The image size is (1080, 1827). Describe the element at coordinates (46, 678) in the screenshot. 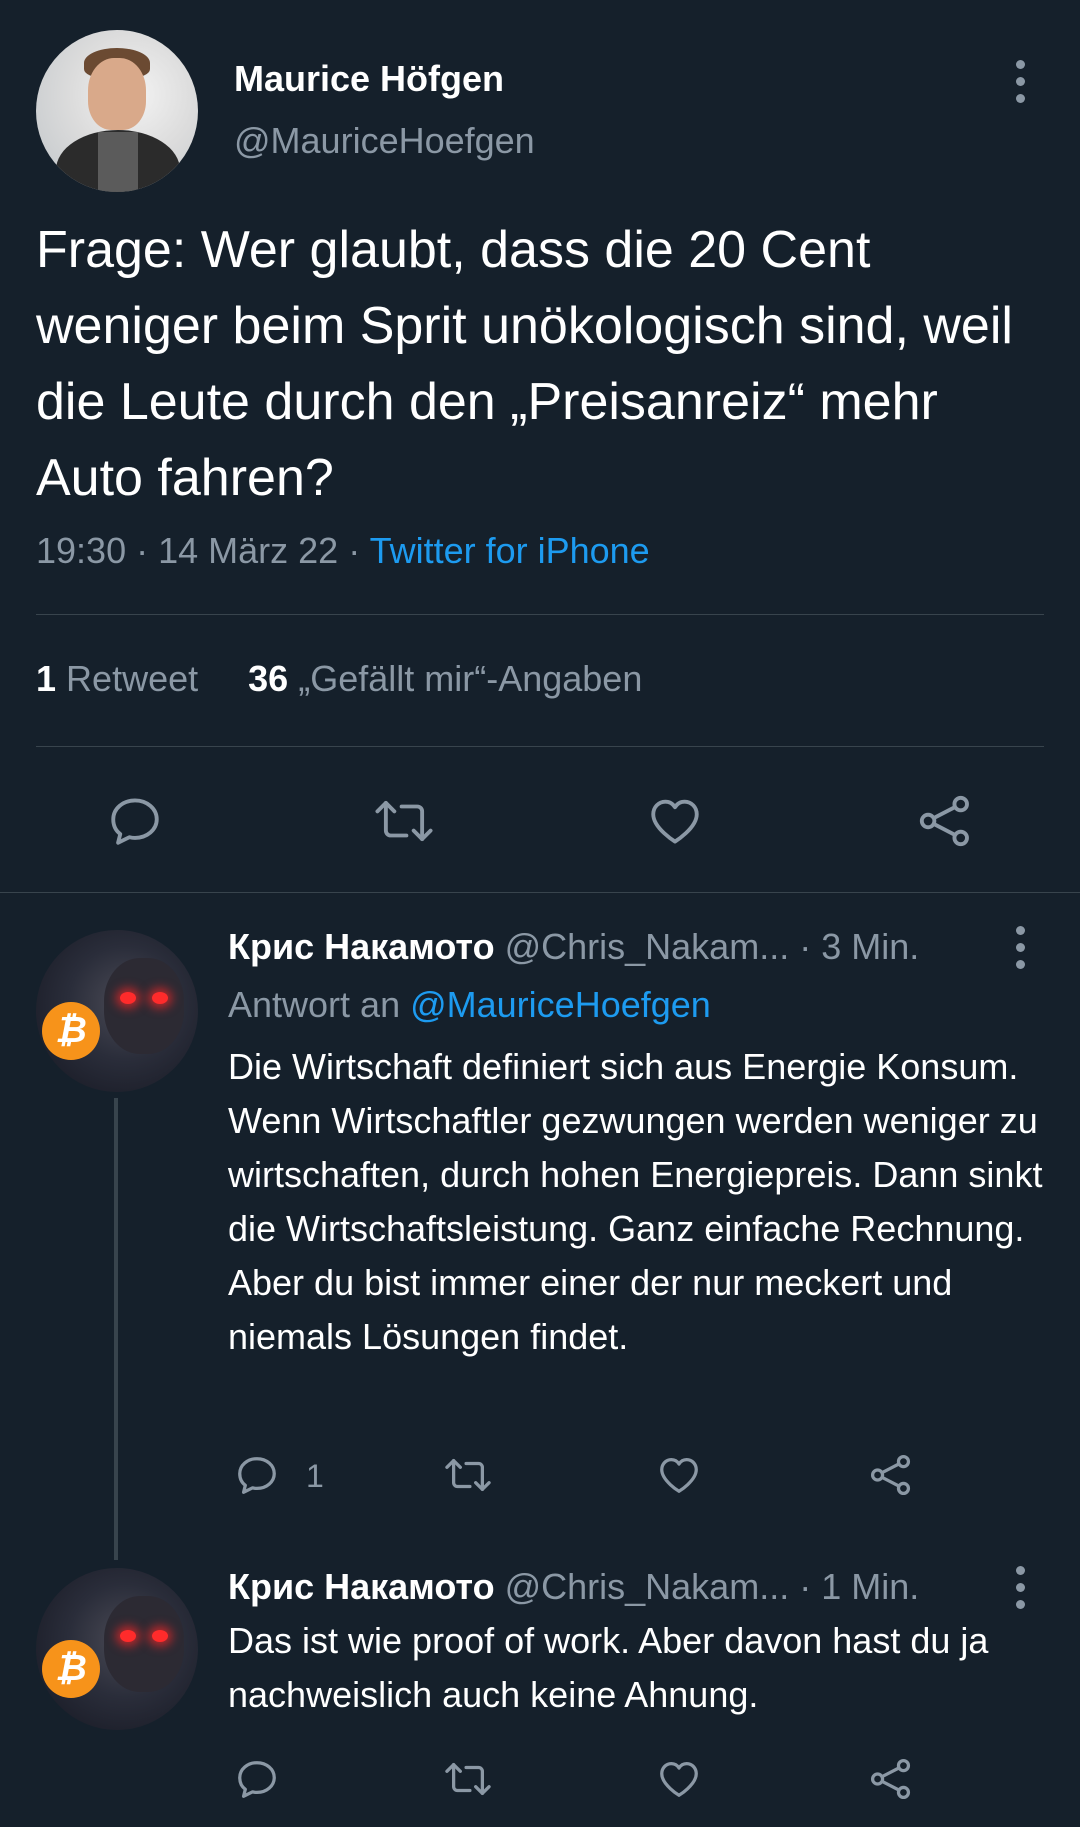

I see `retweet-count: 1` at that location.